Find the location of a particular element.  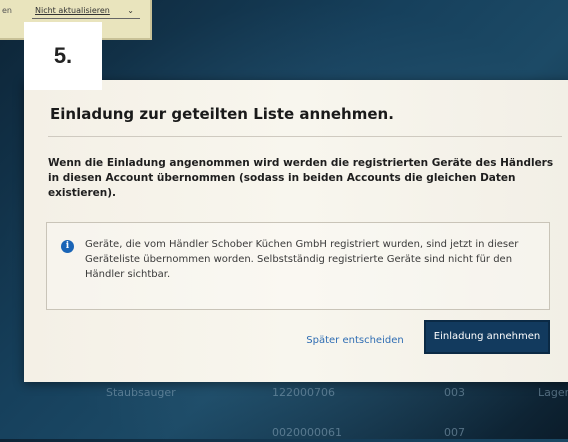

update-dropdown: Nicht aktualisieren ⌄ is located at coordinates (86, 11).